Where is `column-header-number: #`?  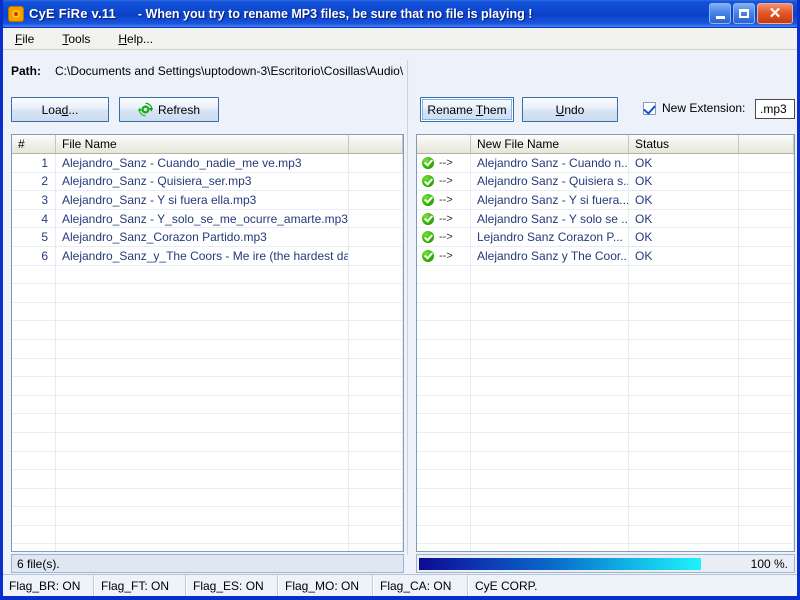
column-header-number: # is located at coordinates (34, 144).